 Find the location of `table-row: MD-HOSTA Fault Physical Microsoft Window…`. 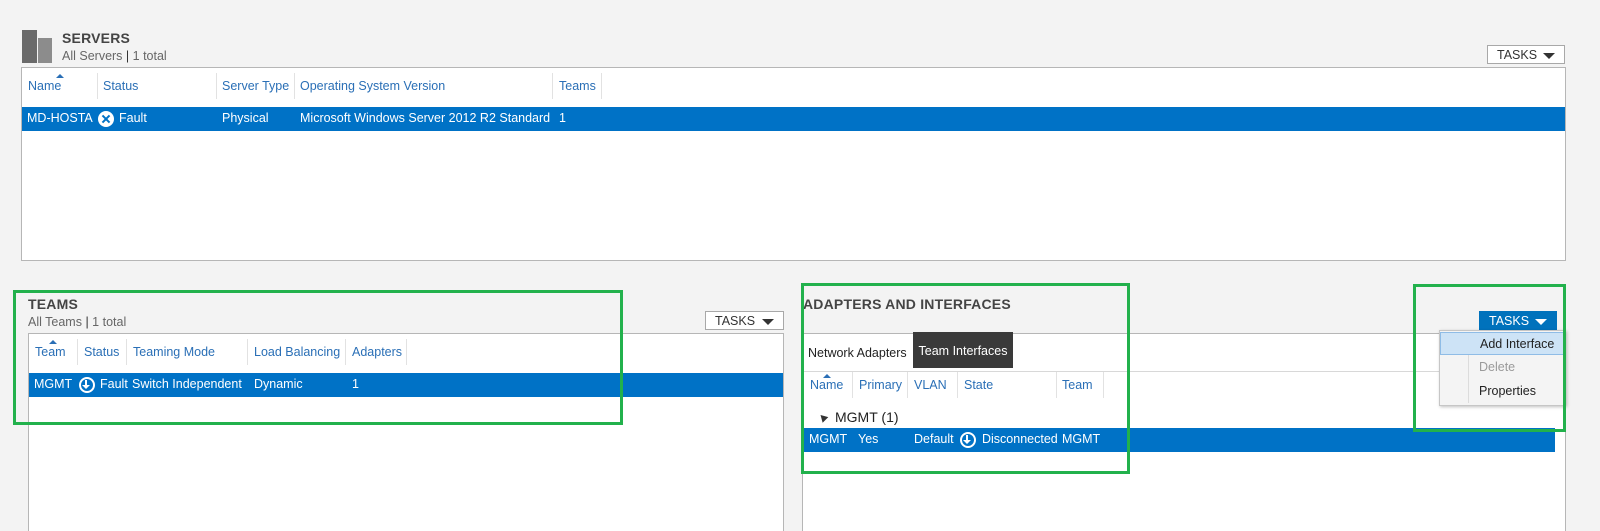

table-row: MD-HOSTA Fault Physical Microsoft Window… is located at coordinates (793, 119).